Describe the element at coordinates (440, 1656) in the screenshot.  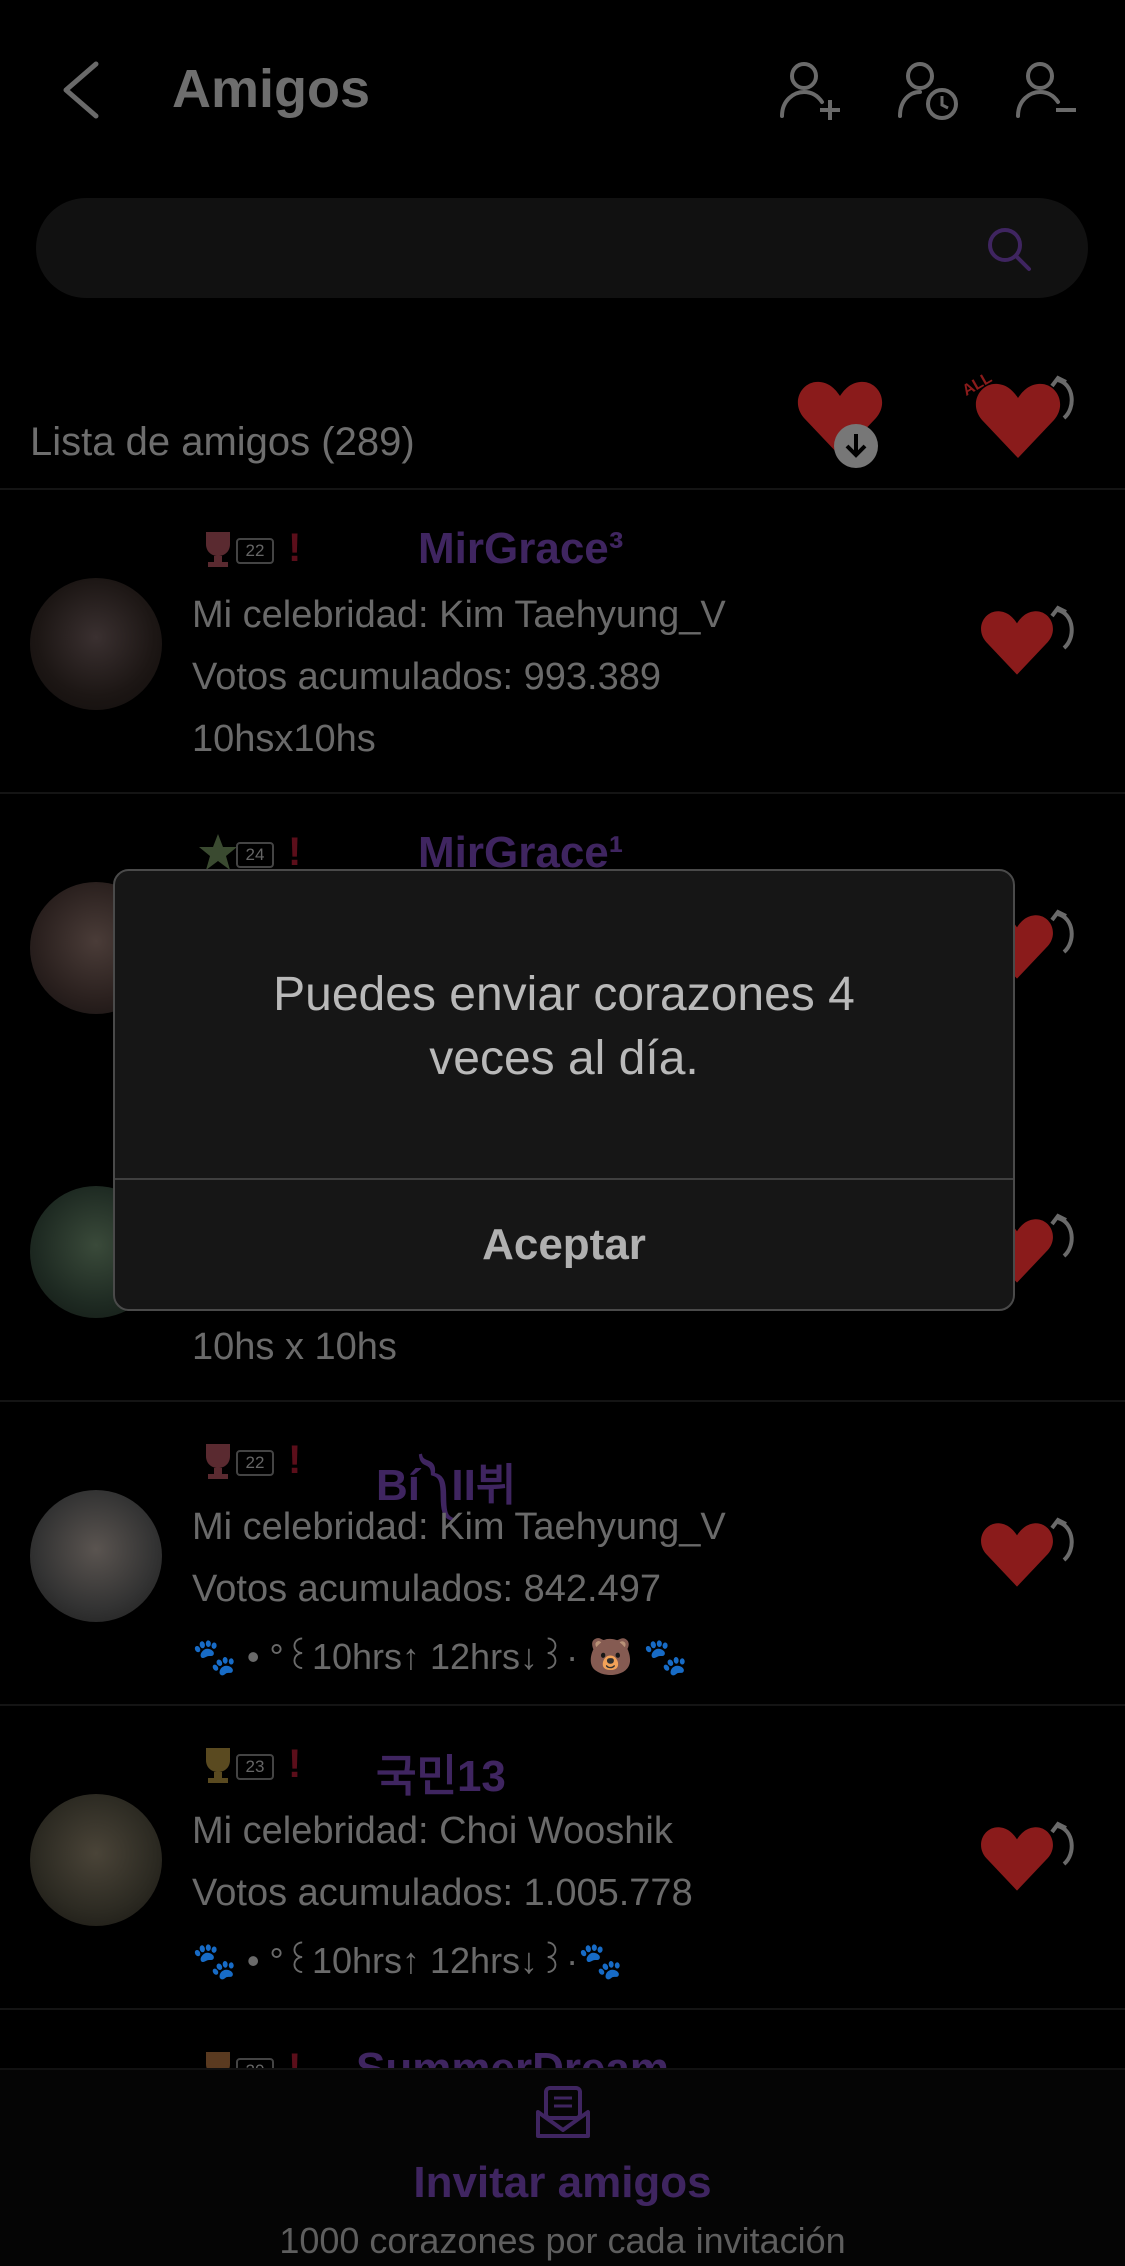
I see `friend-status: 🐾 • °꒰10hrs↑ 12hrs↓꒱· 🐻 🐾` at that location.